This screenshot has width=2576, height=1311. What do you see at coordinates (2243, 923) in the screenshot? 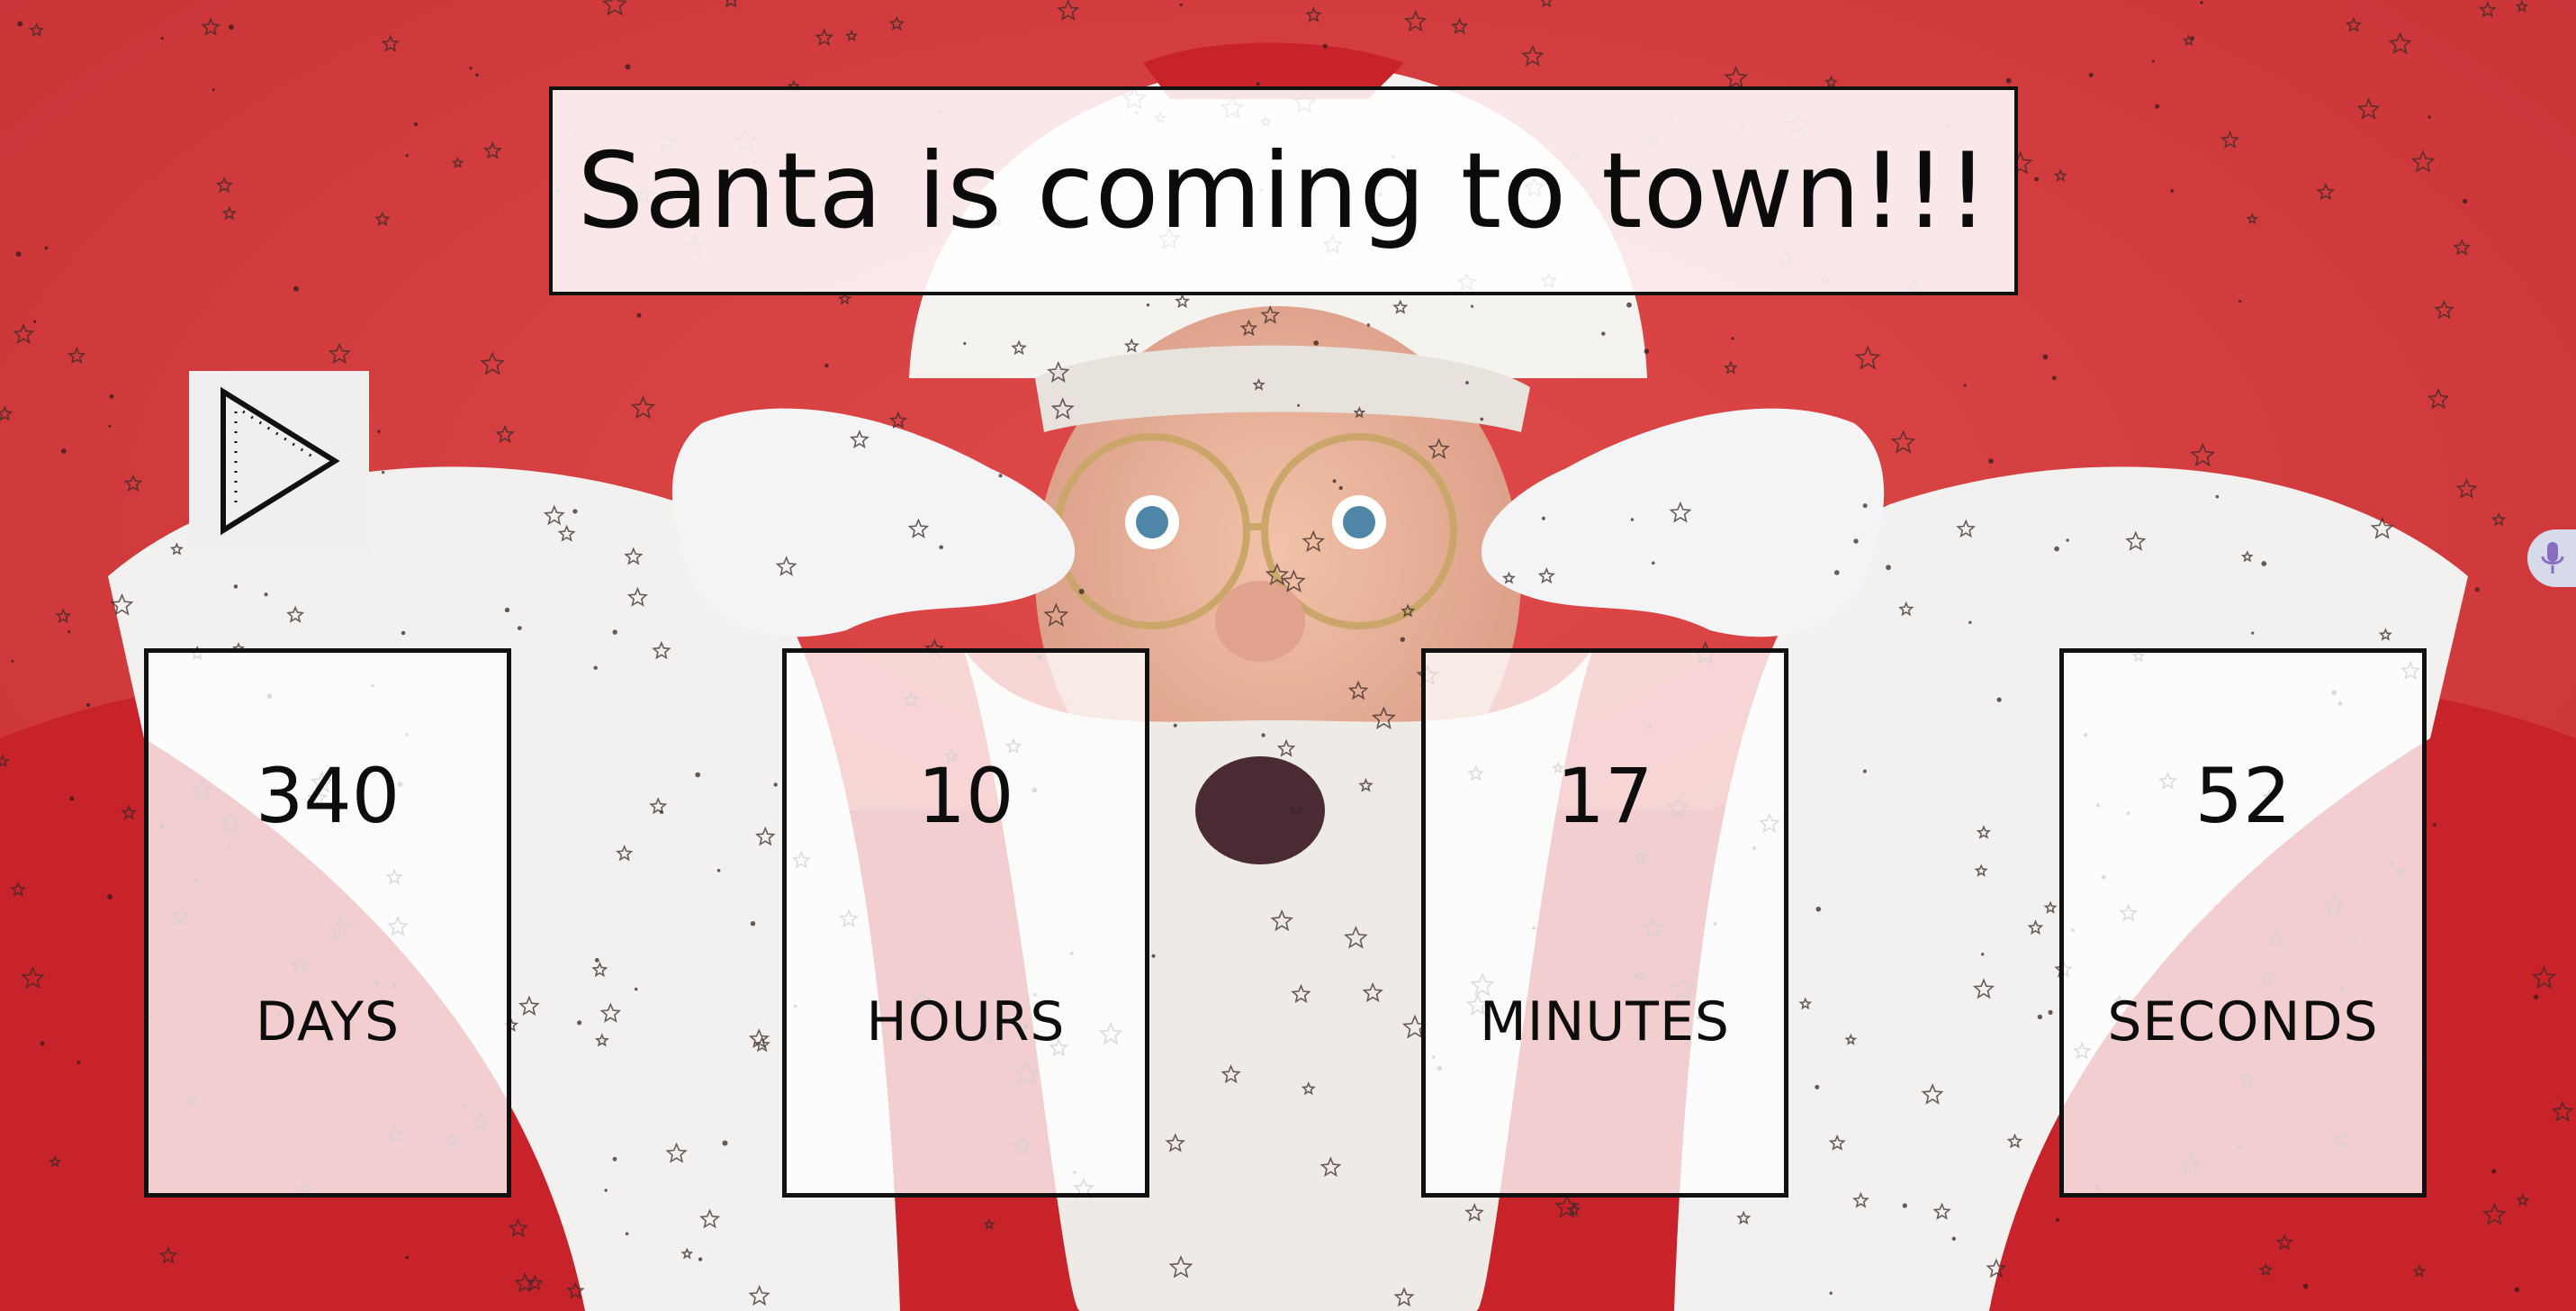
I see `countdown-seconds-box: 52 SECONDS` at bounding box center [2243, 923].